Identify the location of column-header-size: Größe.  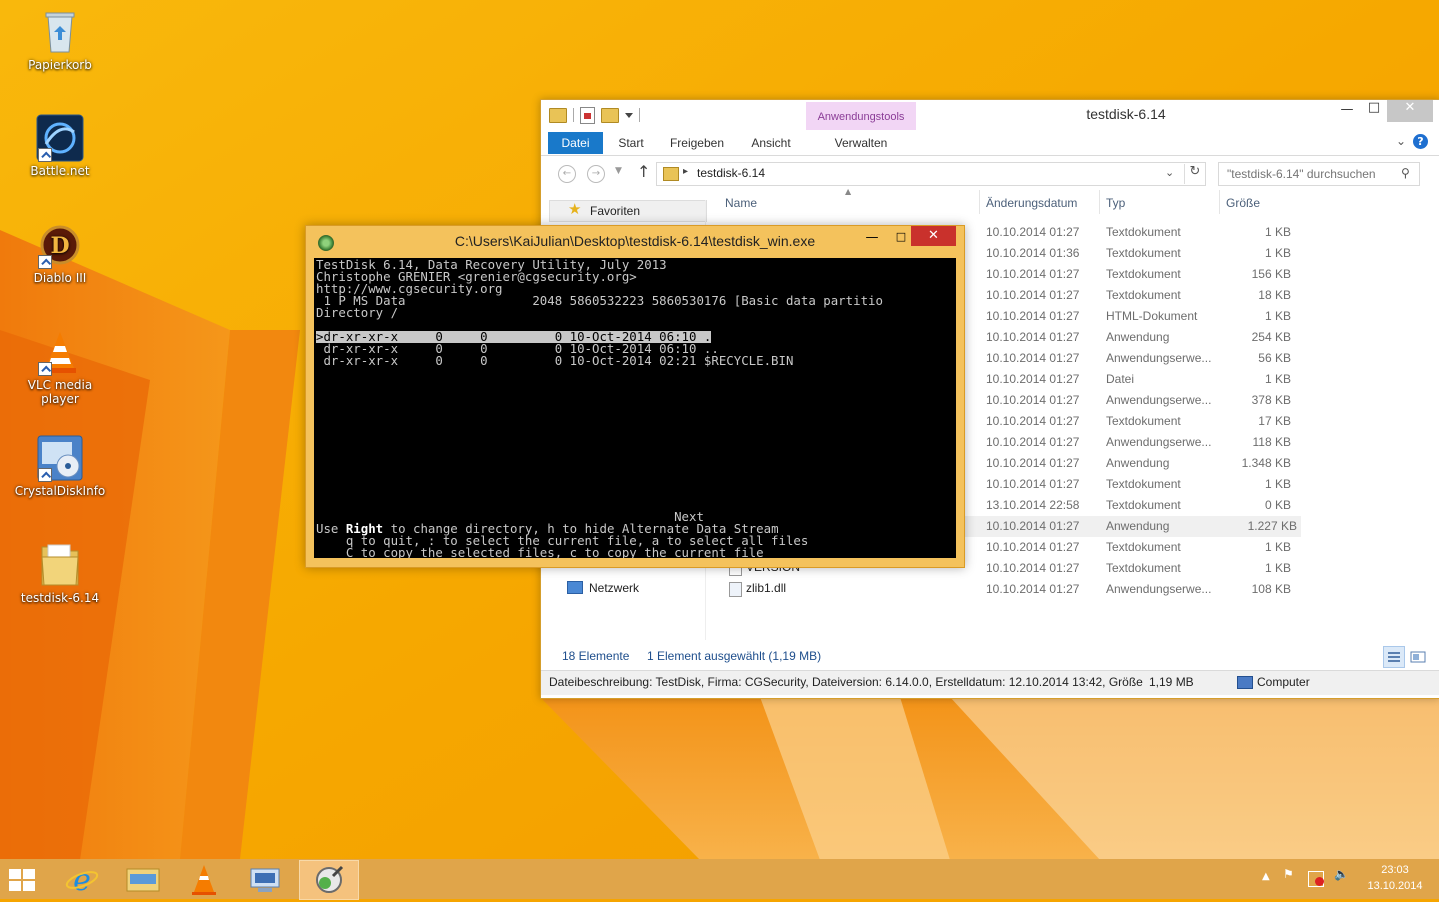
(1243, 203).